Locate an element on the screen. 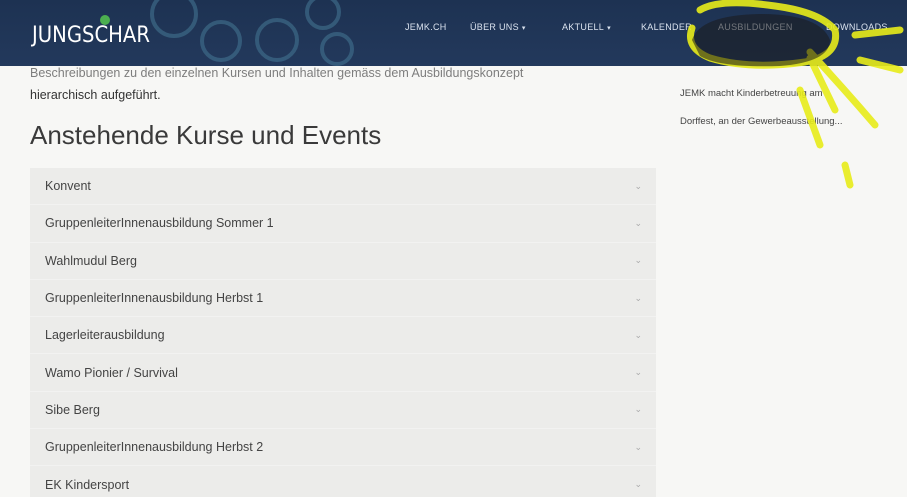 The height and width of the screenshot is (497, 907). intro-line-2: hierarchisch aufgeführt. is located at coordinates (95, 95).